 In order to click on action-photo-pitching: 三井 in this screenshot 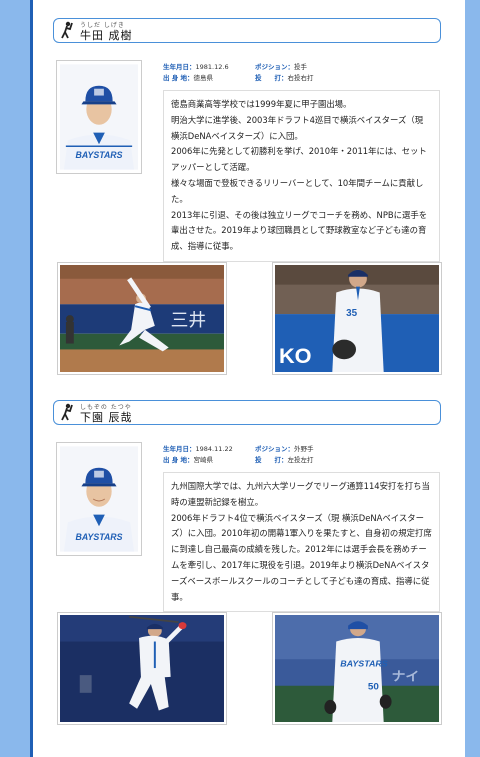, I will do `click(142, 318)`.